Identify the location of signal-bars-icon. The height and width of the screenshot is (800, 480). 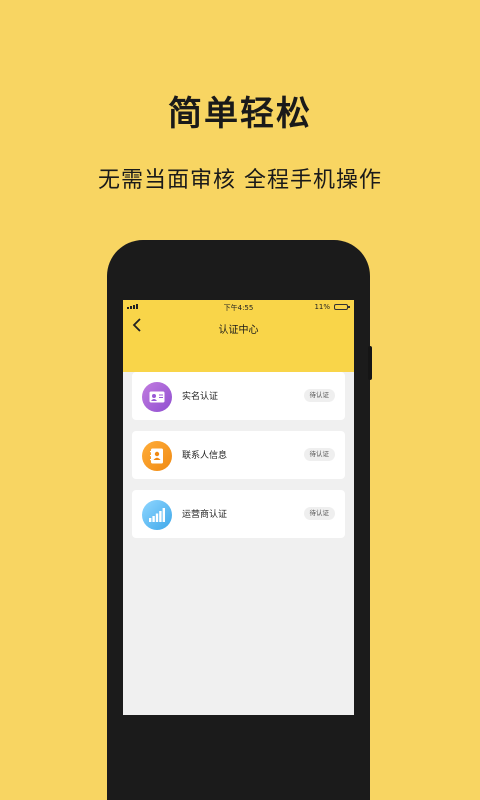
(157, 515).